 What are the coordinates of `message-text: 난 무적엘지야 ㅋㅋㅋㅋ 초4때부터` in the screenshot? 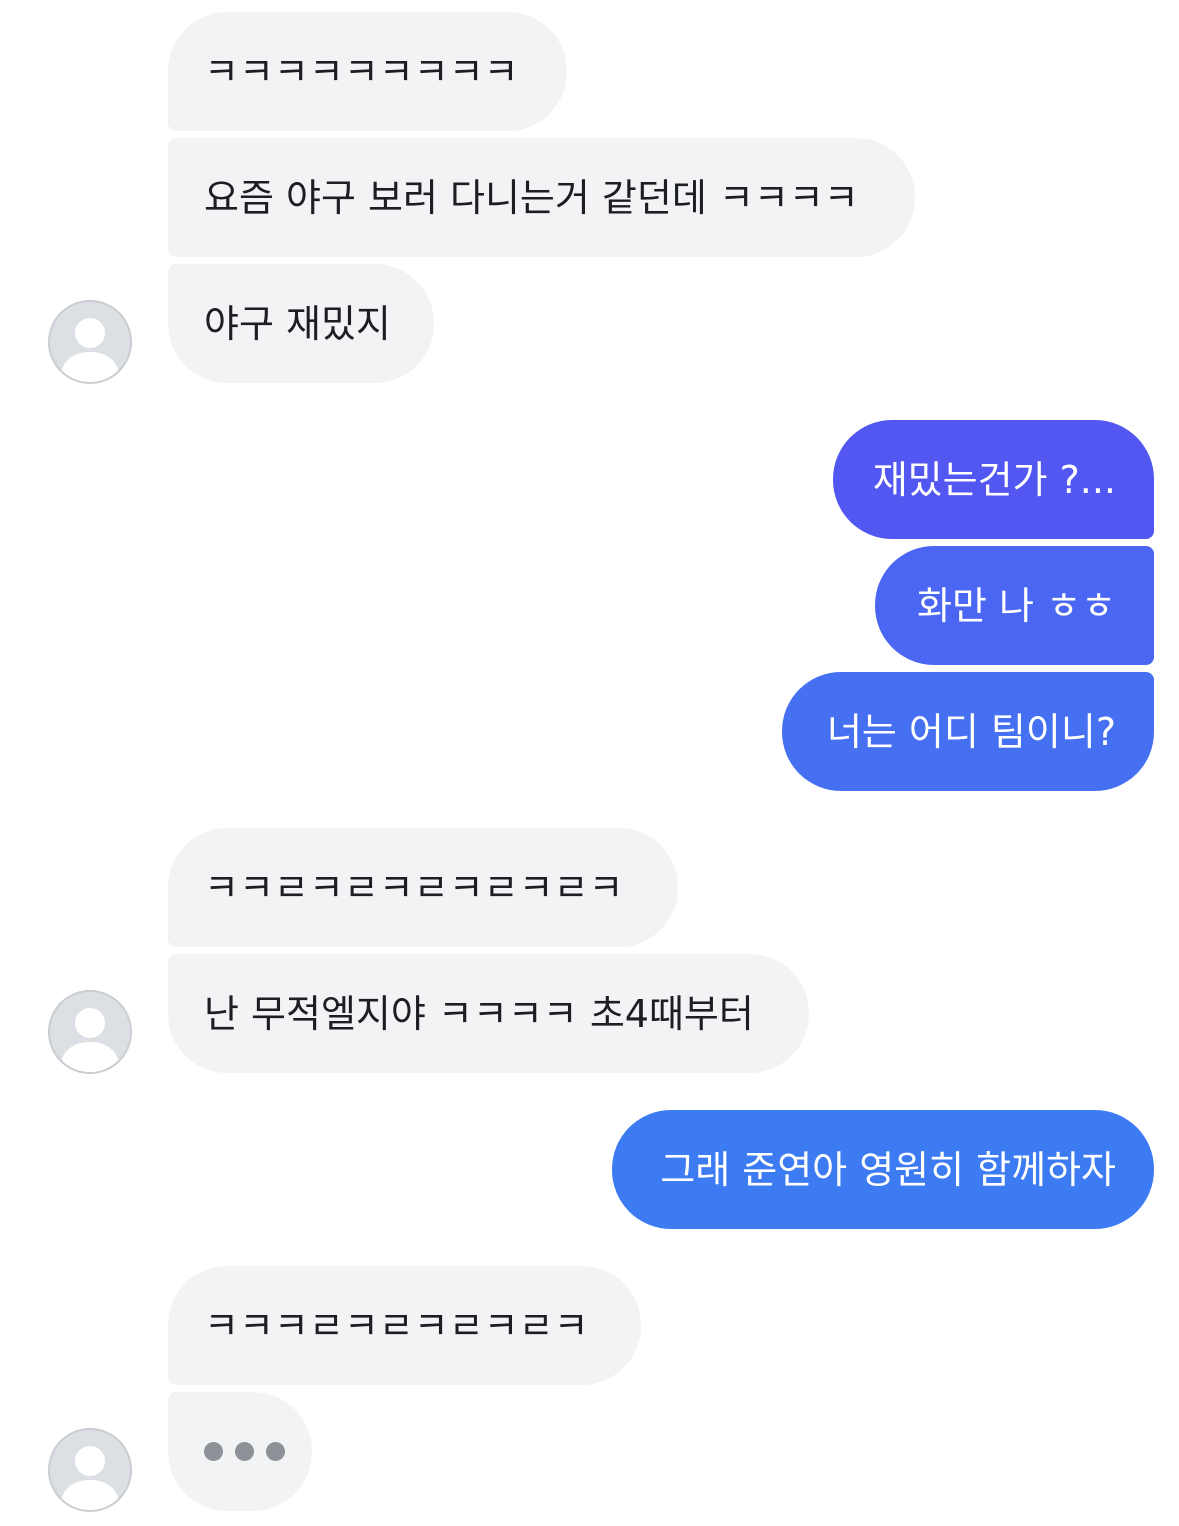 It's located at (479, 1013).